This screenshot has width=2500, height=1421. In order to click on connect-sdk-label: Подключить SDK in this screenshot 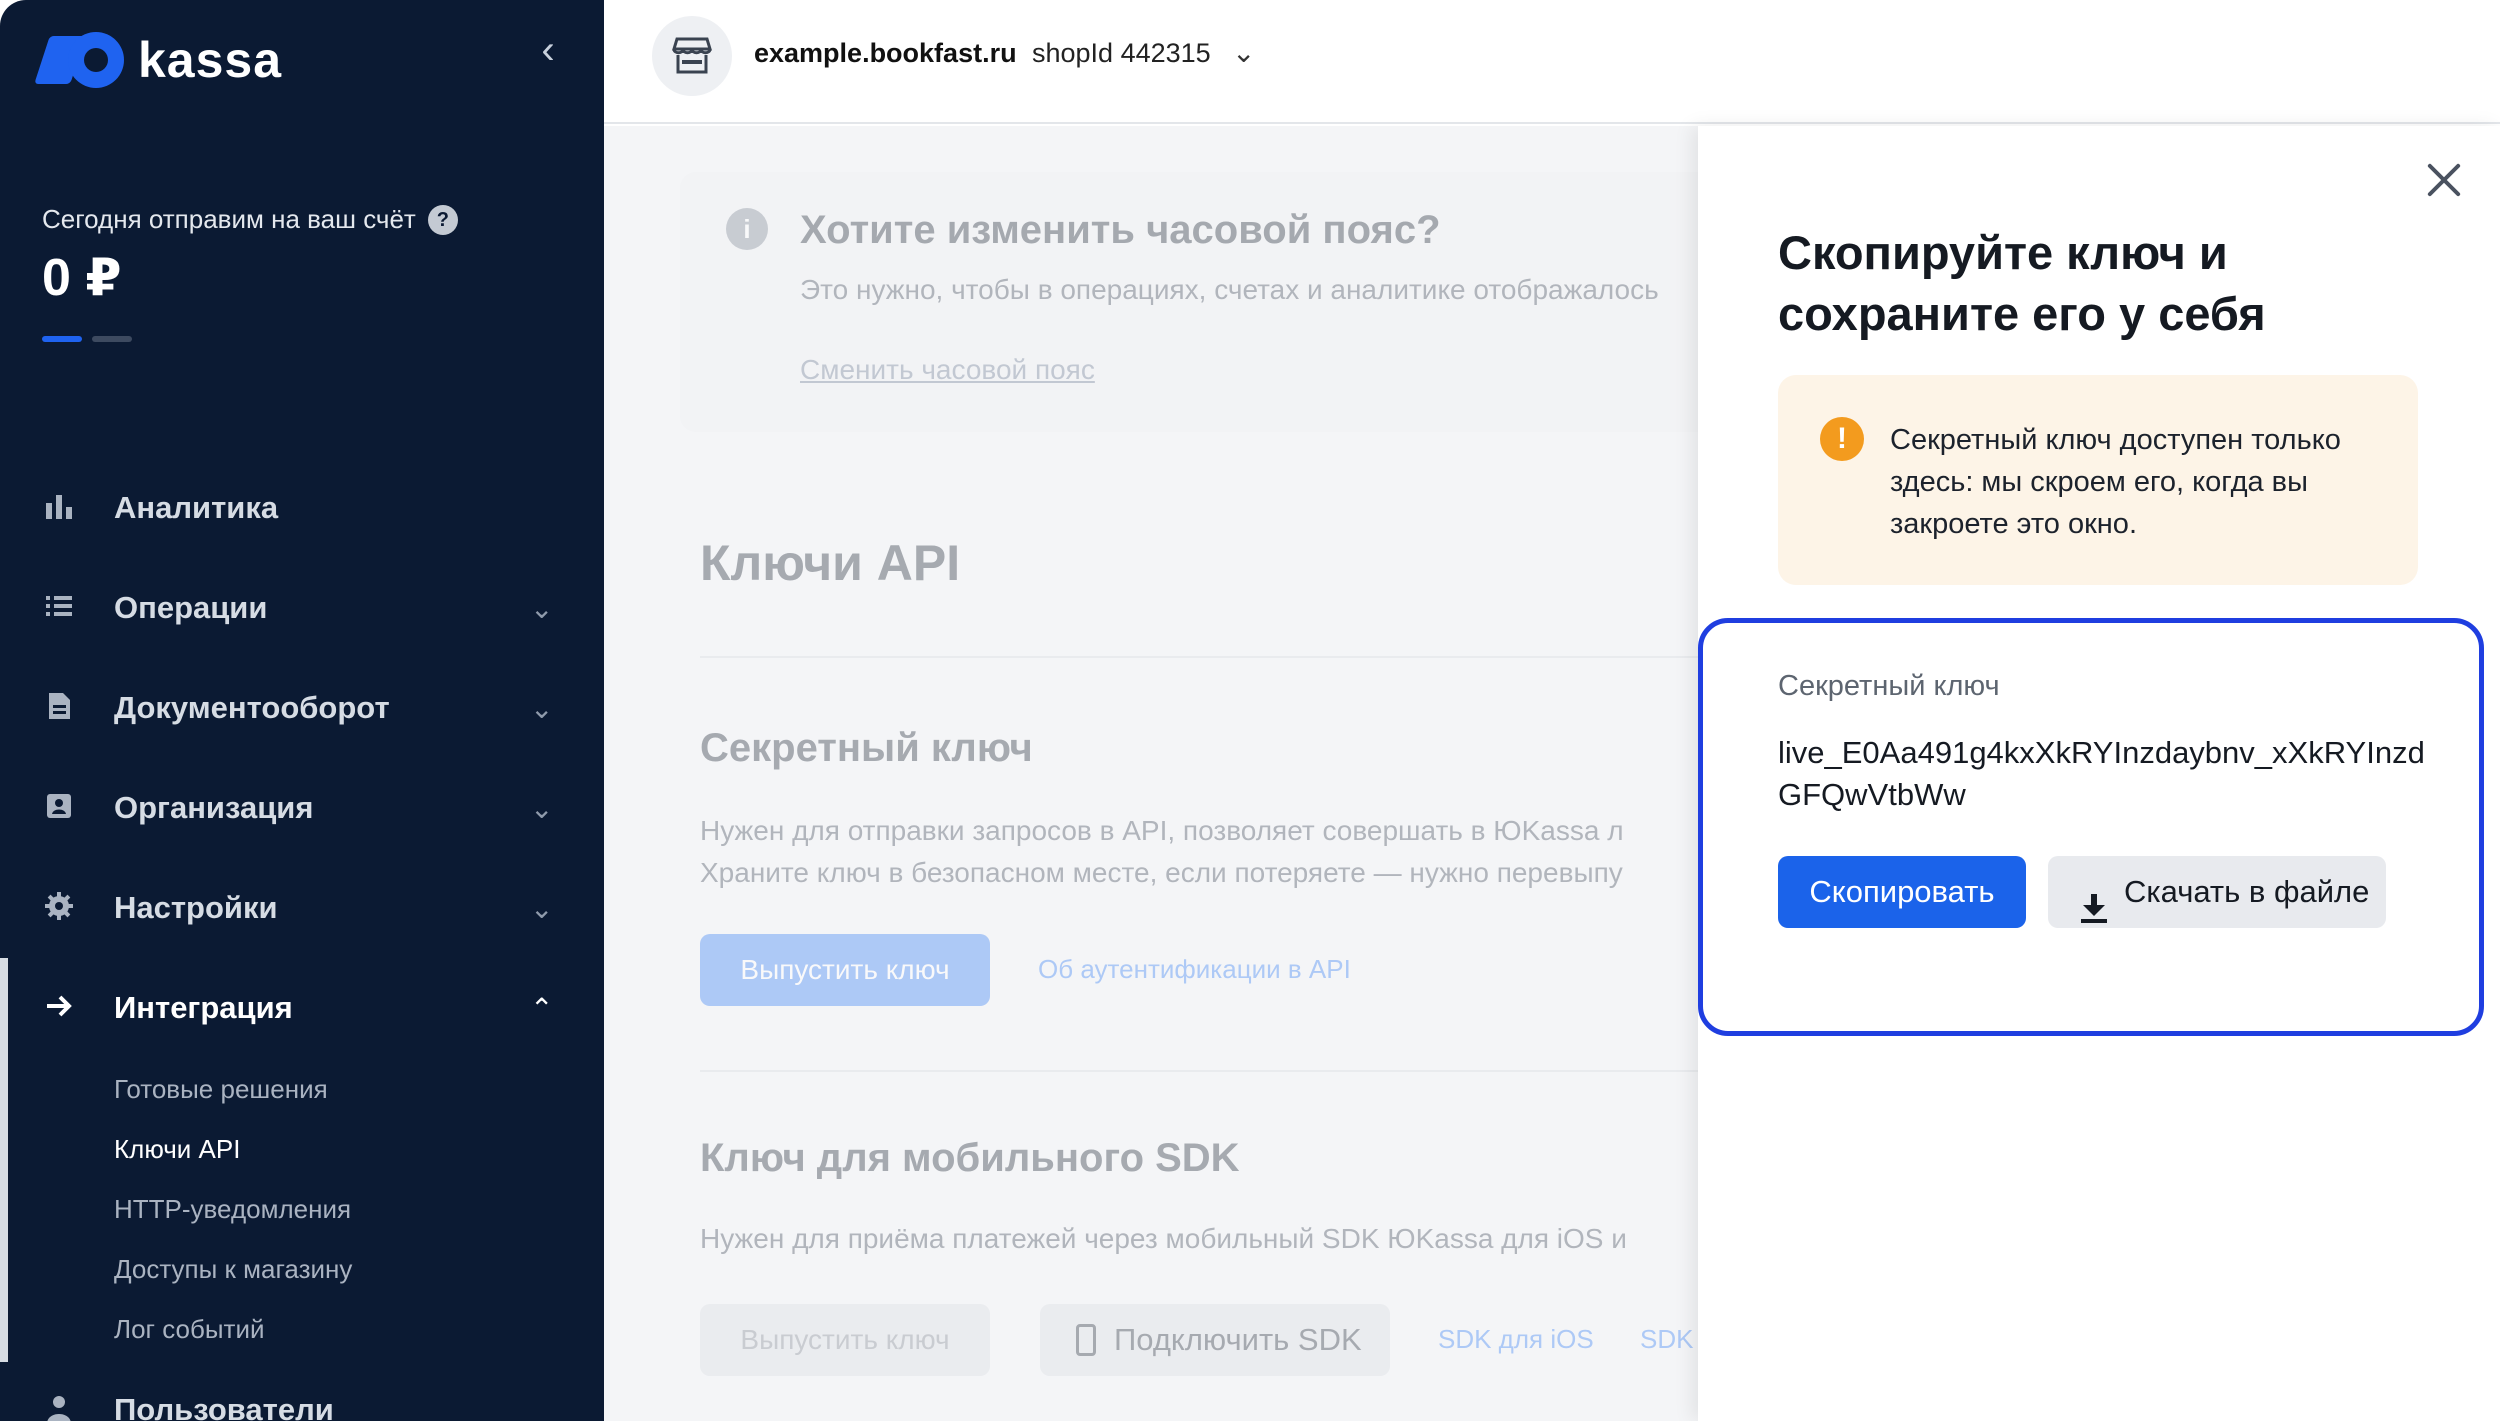, I will do `click(1238, 1339)`.